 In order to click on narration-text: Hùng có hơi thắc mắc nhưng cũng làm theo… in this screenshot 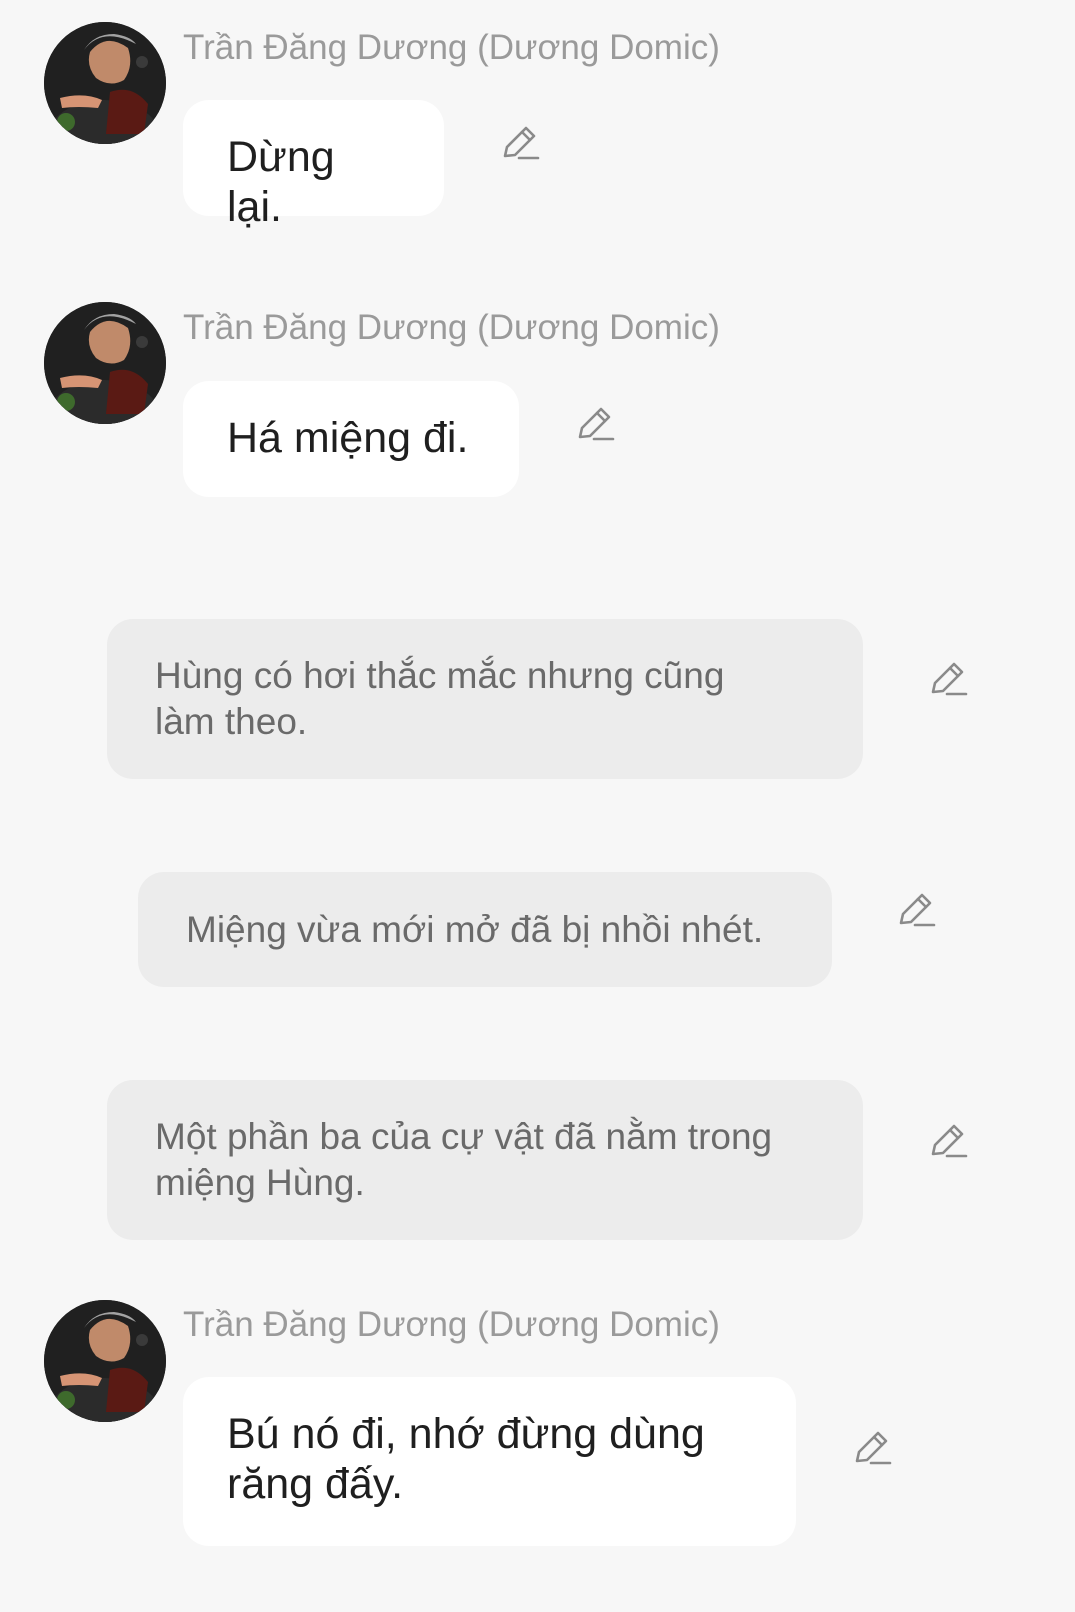, I will do `click(440, 698)`.